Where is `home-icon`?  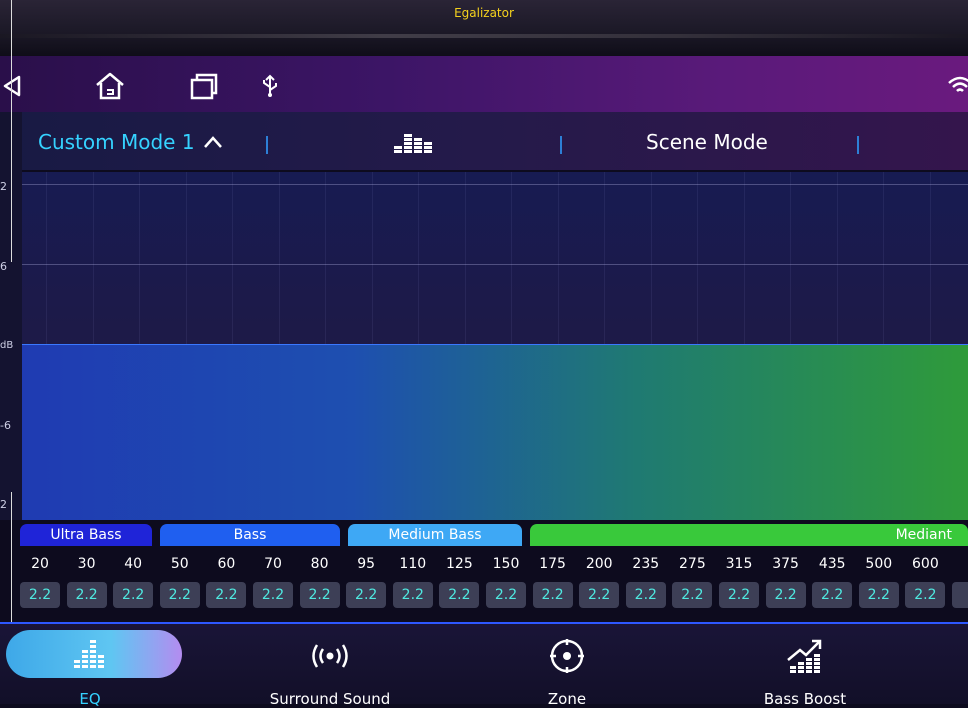
home-icon is located at coordinates (110, 86).